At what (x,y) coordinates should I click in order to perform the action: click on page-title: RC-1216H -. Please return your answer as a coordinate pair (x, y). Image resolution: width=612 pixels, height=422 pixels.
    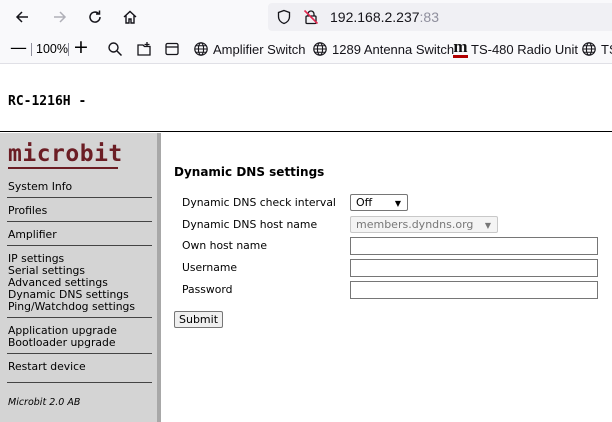
    Looking at the image, I should click on (47, 101).